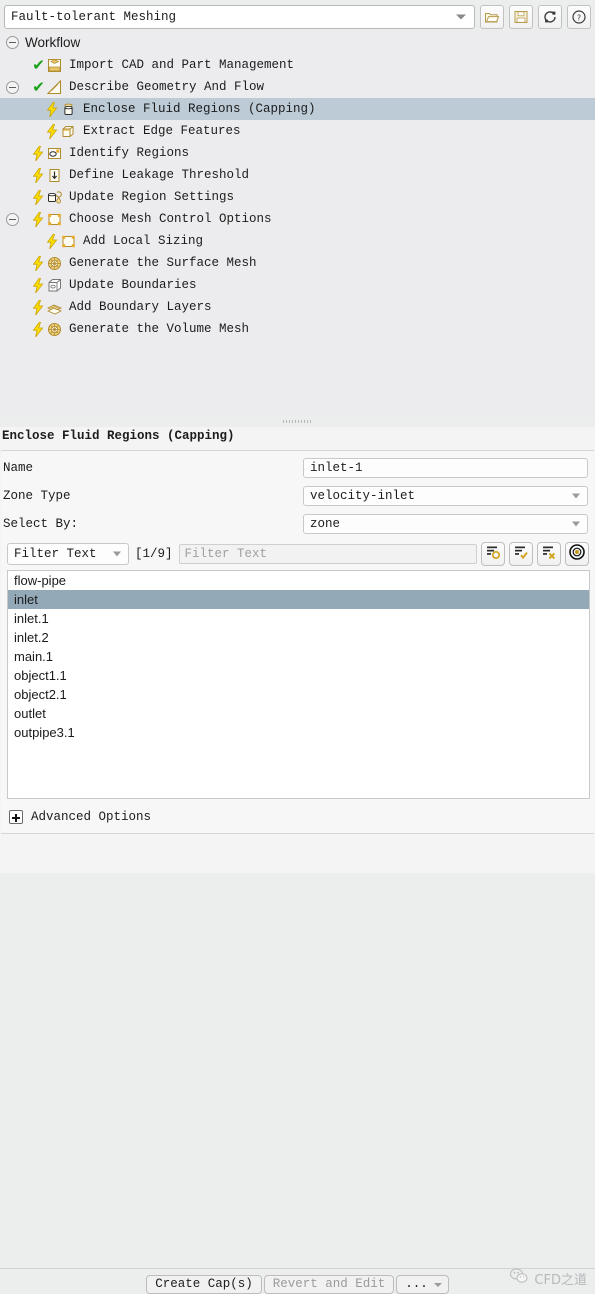 The height and width of the screenshot is (1294, 595). I want to click on zone-type-value: velocity-inlet, so click(363, 496).